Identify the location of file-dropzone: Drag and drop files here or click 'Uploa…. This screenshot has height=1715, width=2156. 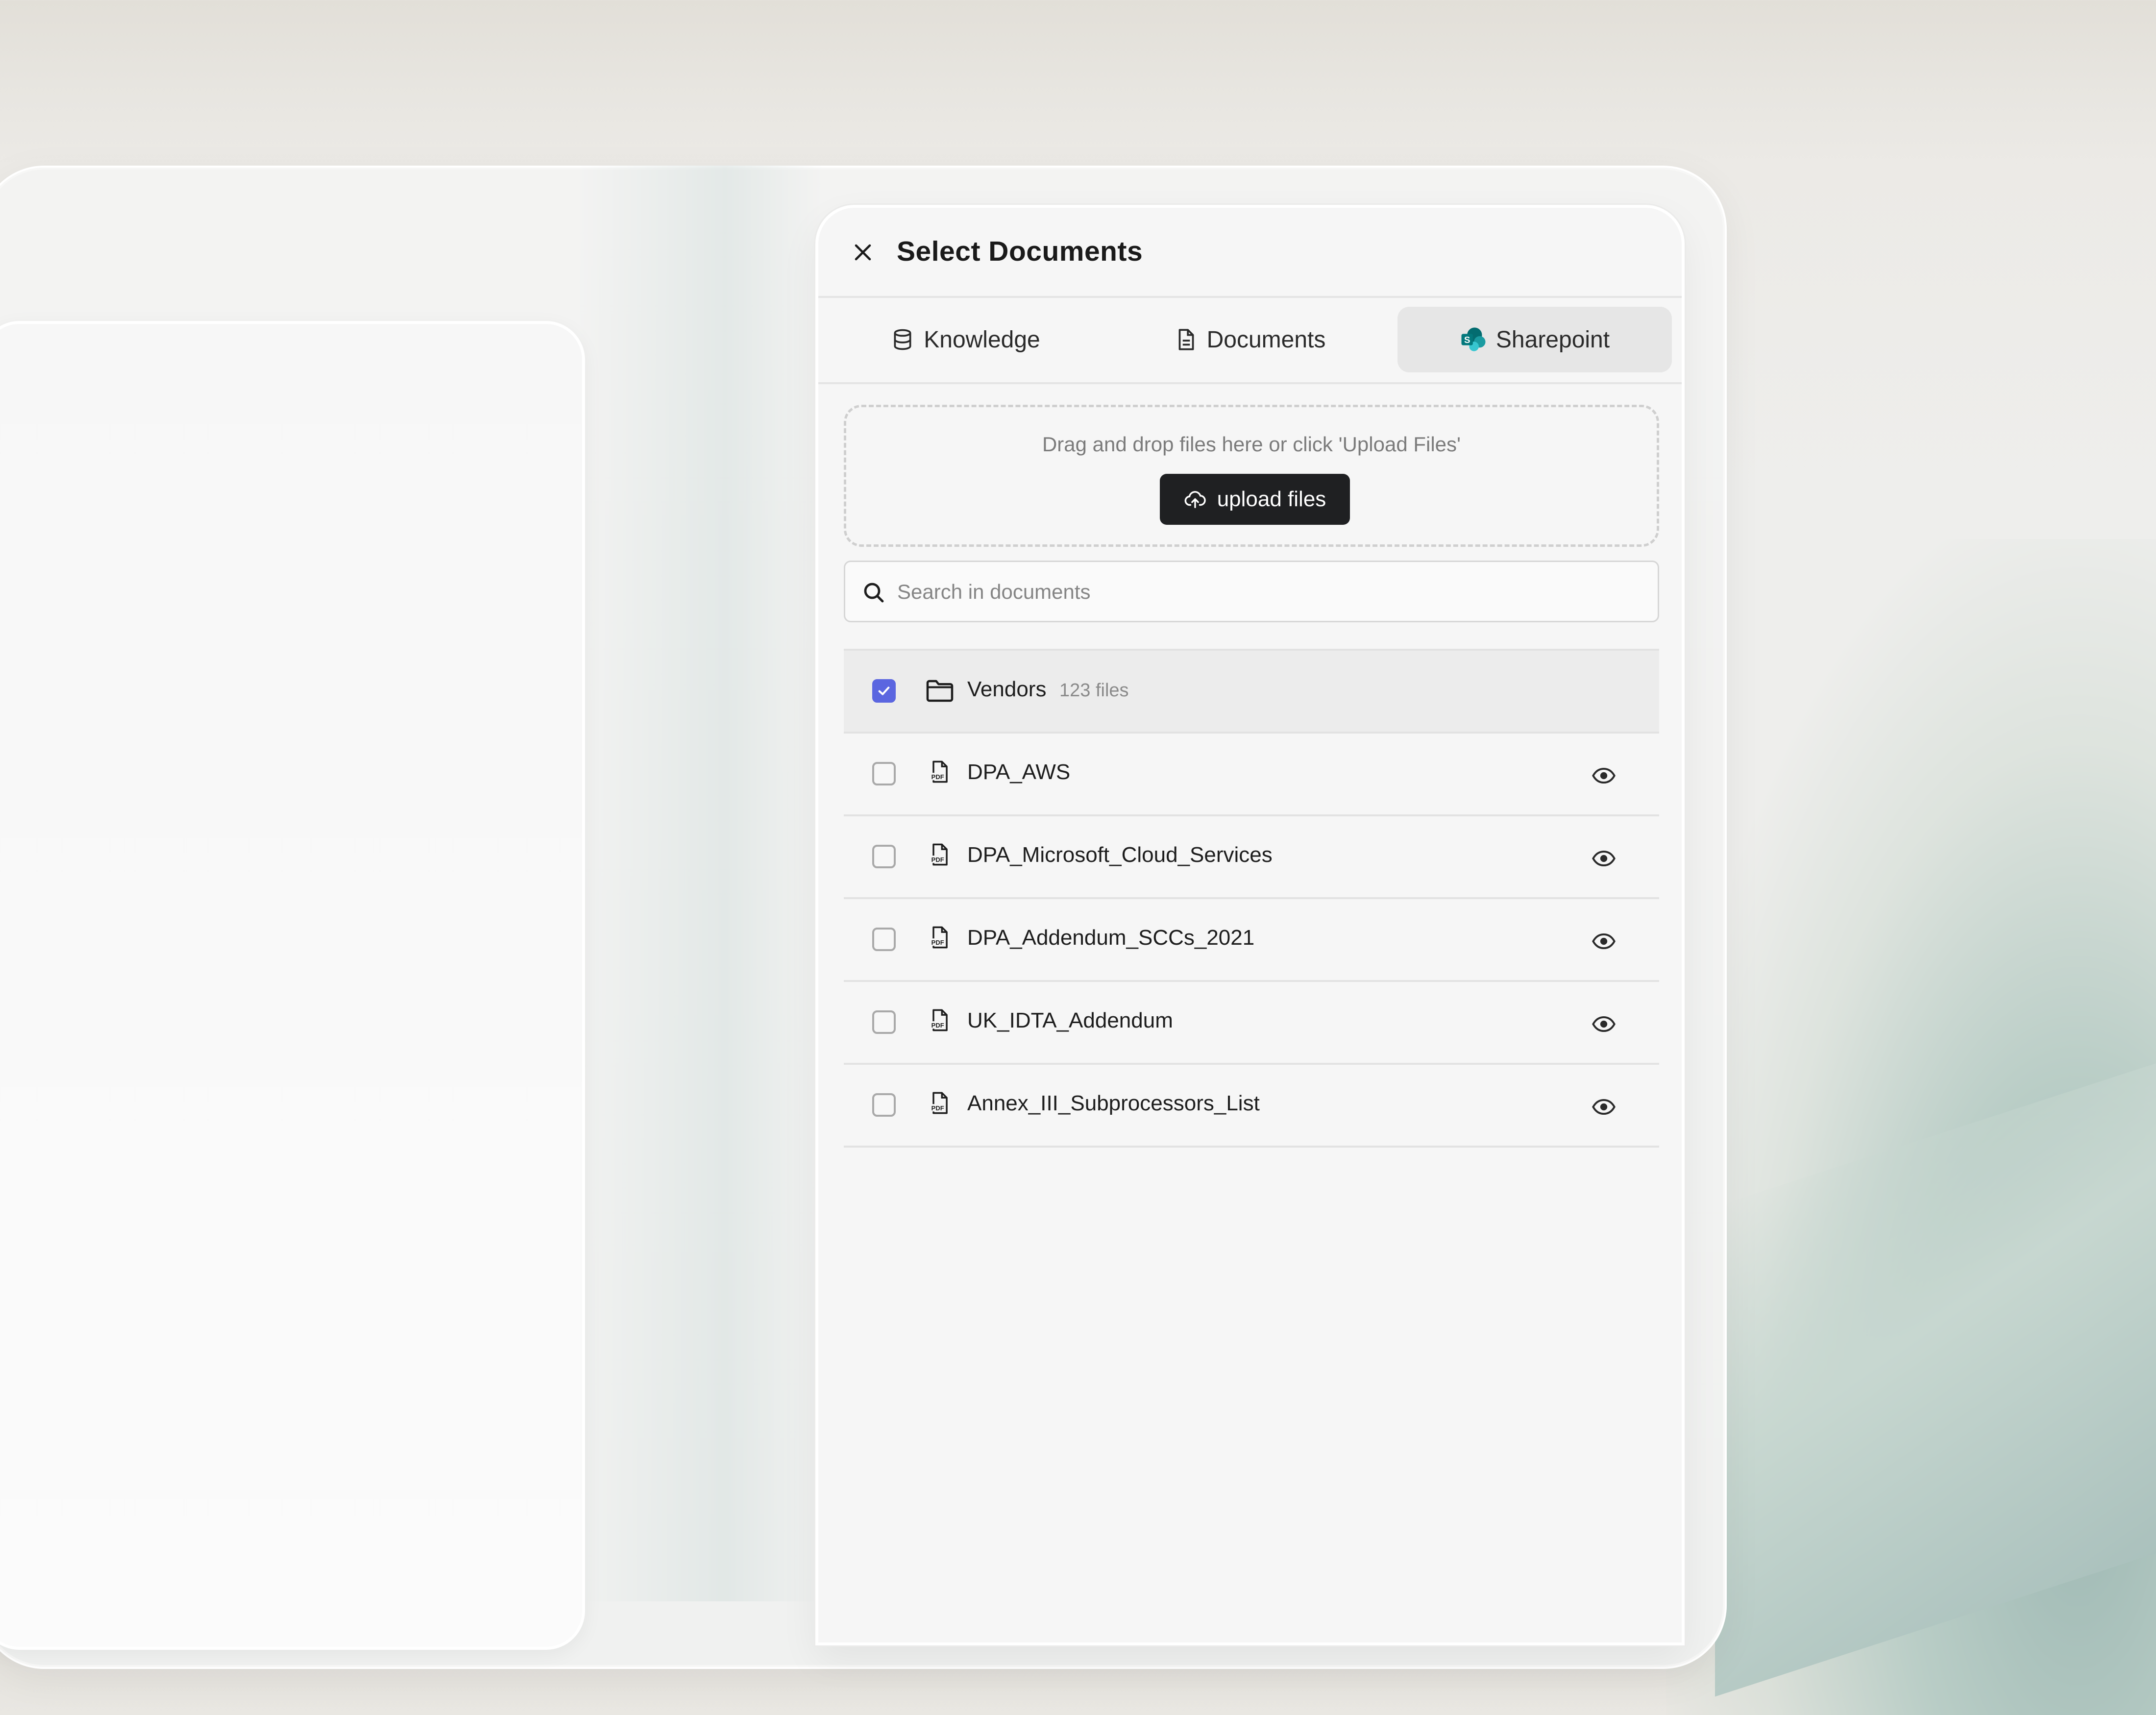
(1251, 476).